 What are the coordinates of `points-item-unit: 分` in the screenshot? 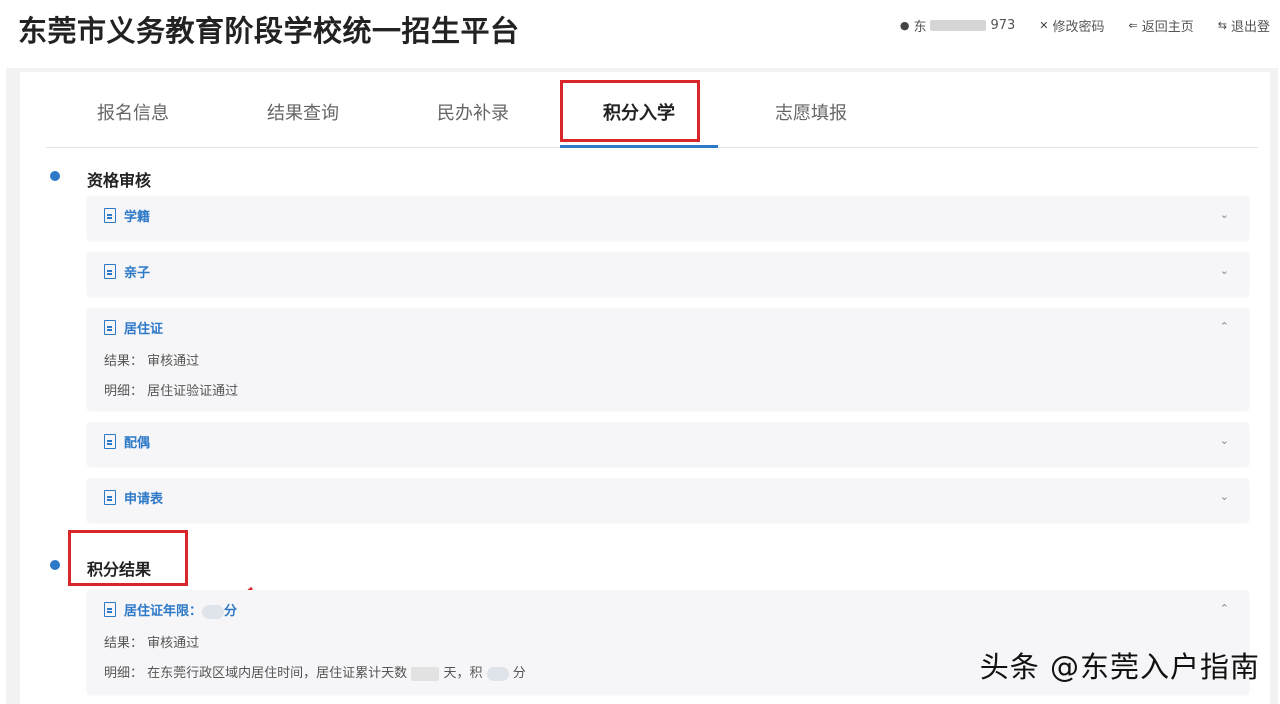 It's located at (231, 611).